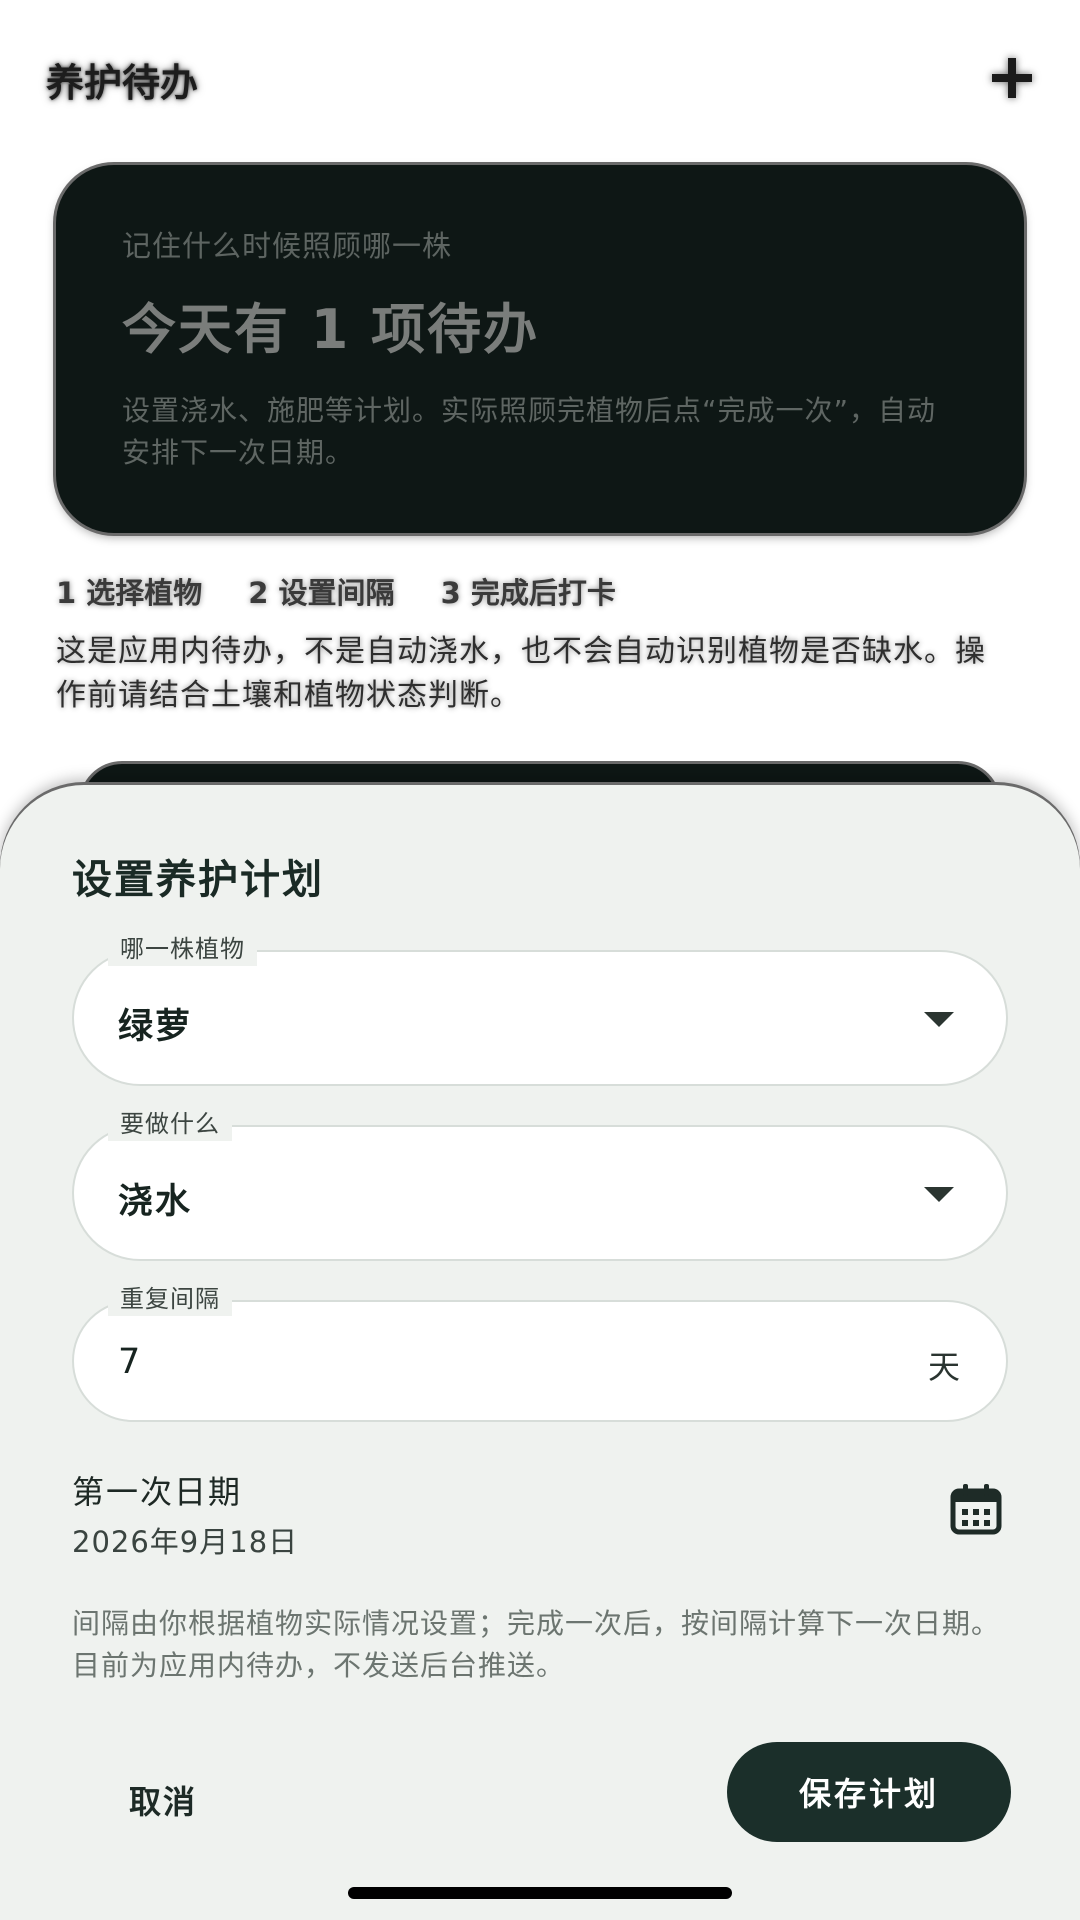 The height and width of the screenshot is (1920, 1080). I want to click on step-item: 3 完成后打卡, so click(528, 593).